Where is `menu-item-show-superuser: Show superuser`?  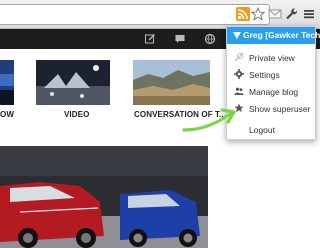
menu-item-show-superuser: Show superuser is located at coordinates (271, 108).